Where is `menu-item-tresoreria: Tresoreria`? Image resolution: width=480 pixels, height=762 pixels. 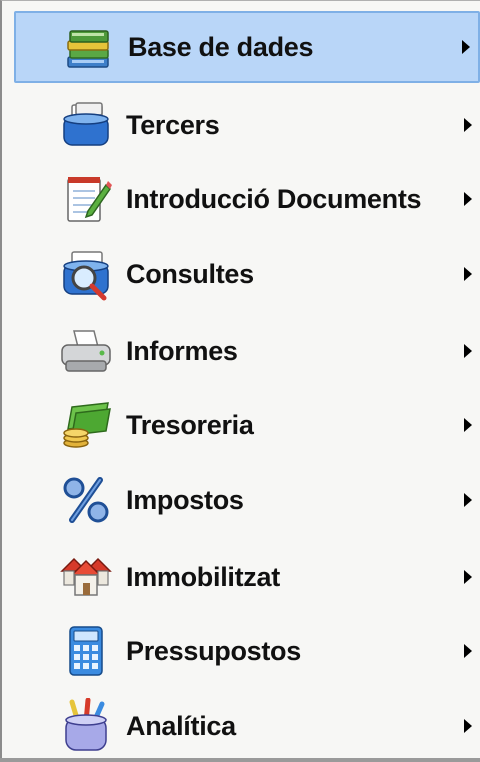
menu-item-tresoreria: Tresoreria is located at coordinates (247, 425).